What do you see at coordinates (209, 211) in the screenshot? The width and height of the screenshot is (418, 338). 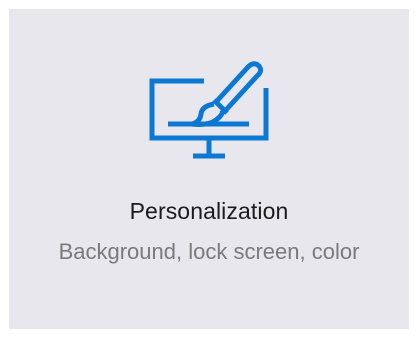 I see `tile-title: Personalization` at bounding box center [209, 211].